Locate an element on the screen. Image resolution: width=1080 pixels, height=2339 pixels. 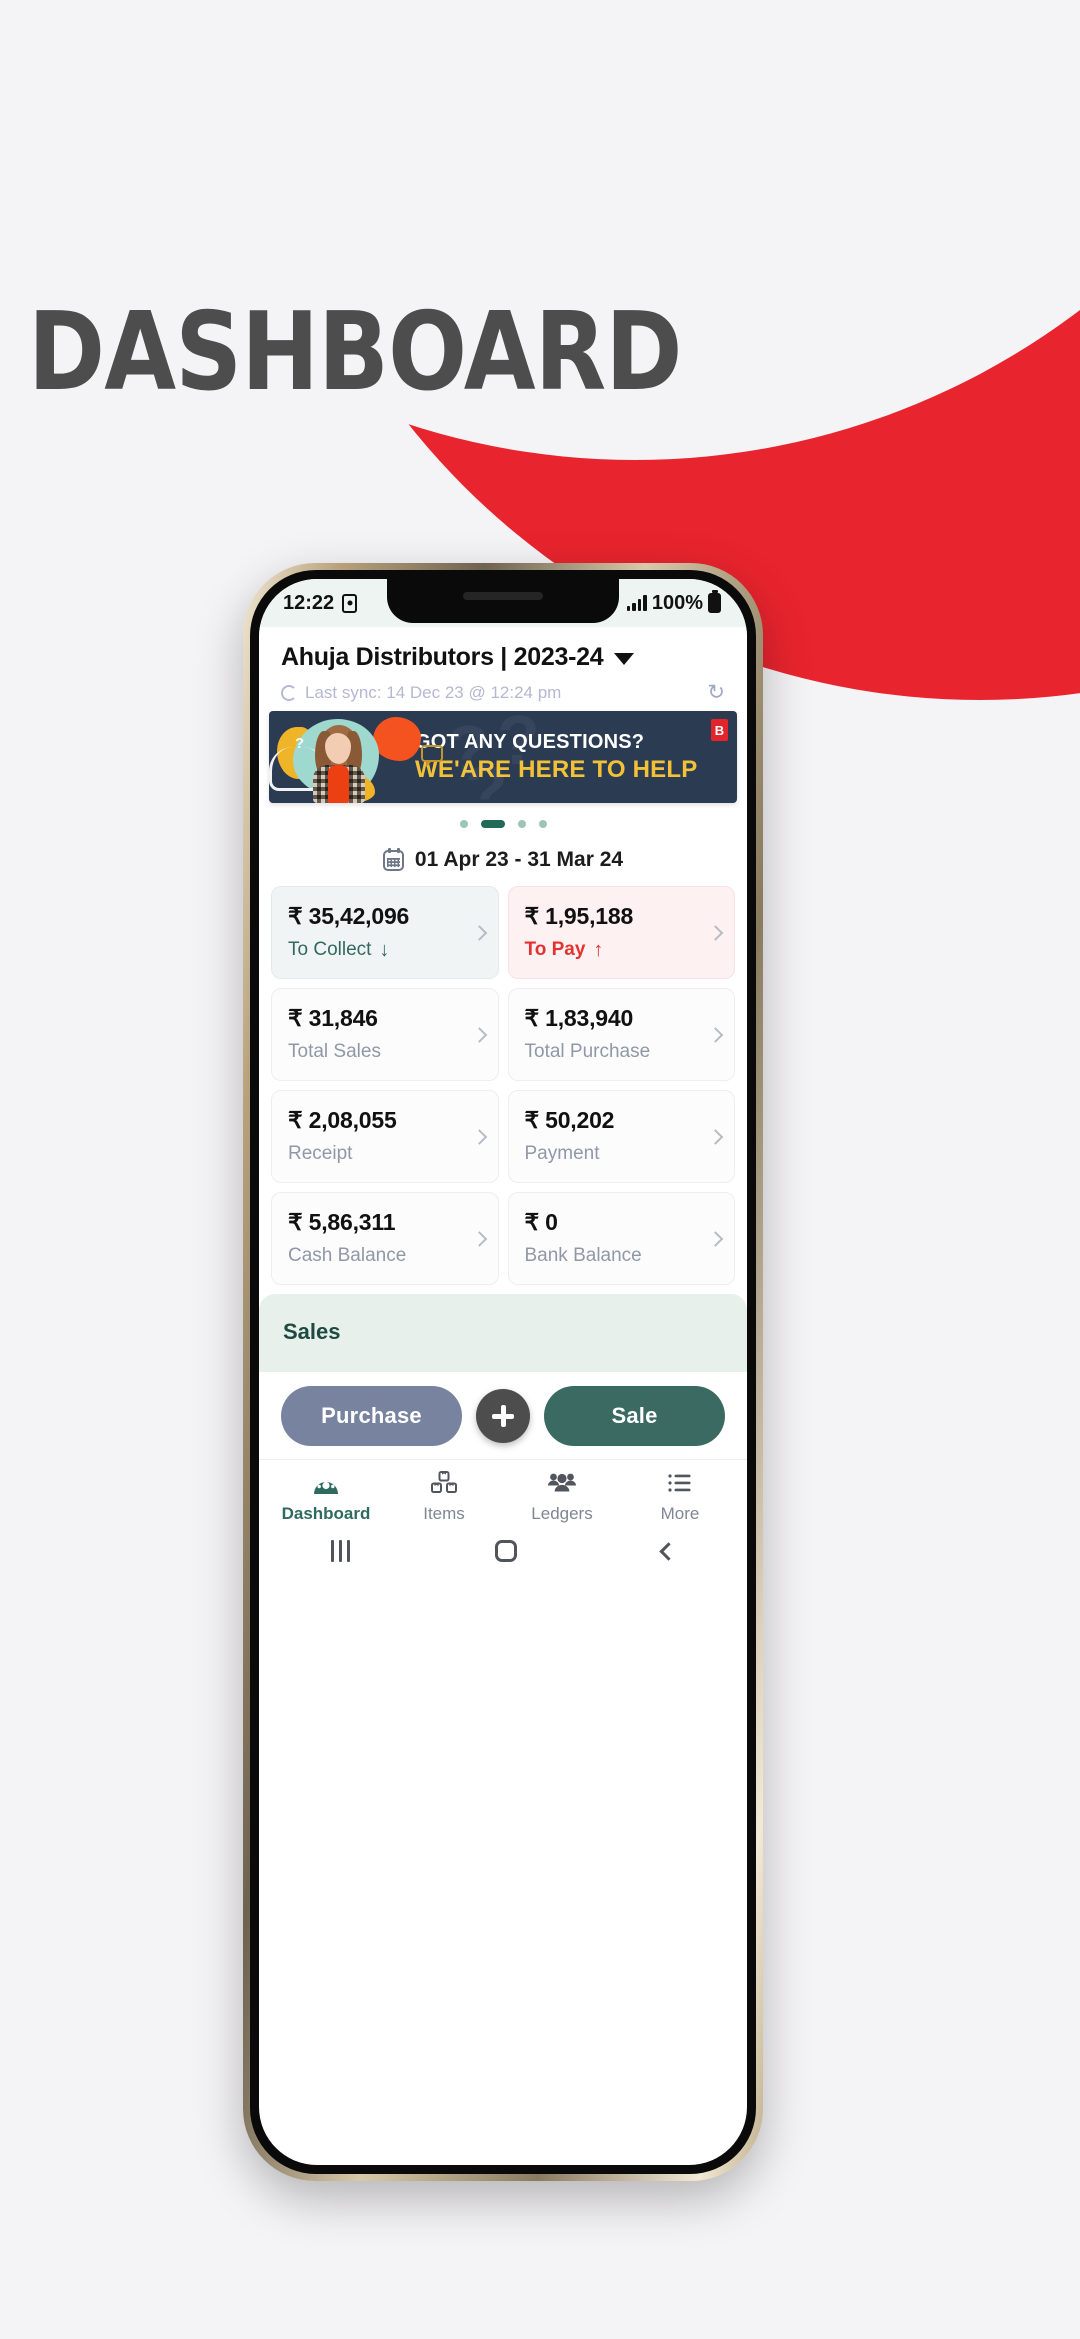
nav-item-ledgers: Ledgers is located at coordinates (562, 1496).